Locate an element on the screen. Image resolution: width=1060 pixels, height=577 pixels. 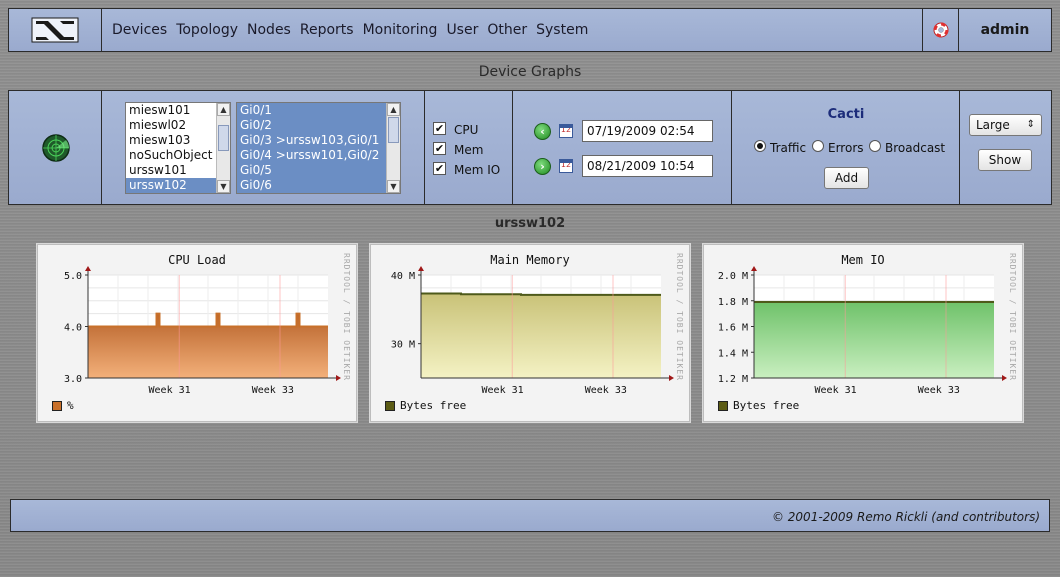
y-tick-label: 40 M is located at coordinates (403, 276).